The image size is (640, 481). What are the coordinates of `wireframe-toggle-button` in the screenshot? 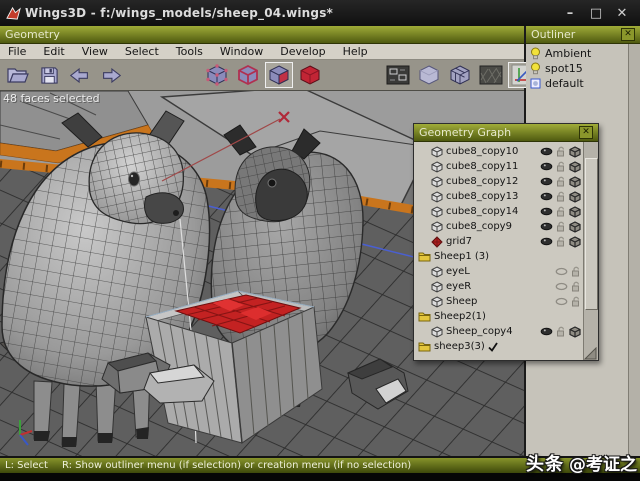 It's located at (460, 75).